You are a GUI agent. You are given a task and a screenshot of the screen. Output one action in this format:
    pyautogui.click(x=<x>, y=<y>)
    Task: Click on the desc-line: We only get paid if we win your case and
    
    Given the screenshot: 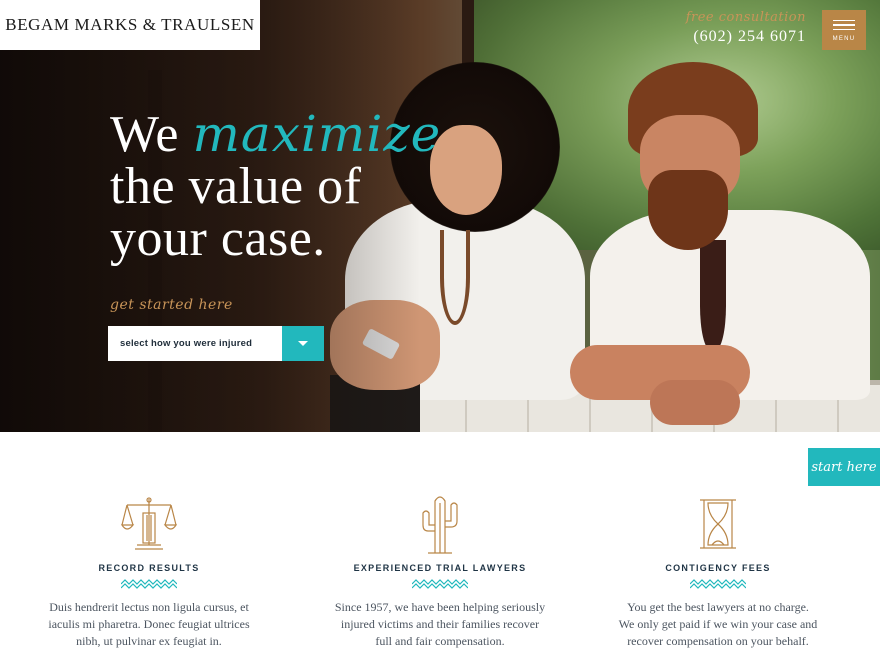 What is the action you would take?
    pyautogui.click(x=718, y=624)
    